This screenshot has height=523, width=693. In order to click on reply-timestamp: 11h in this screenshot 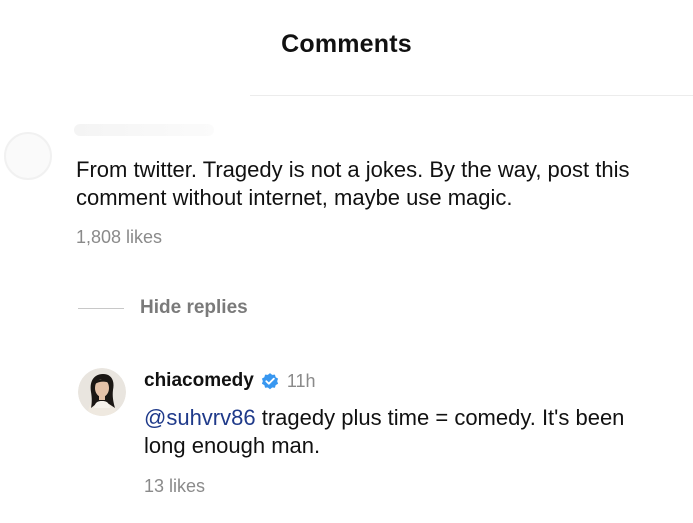, I will do `click(301, 380)`.